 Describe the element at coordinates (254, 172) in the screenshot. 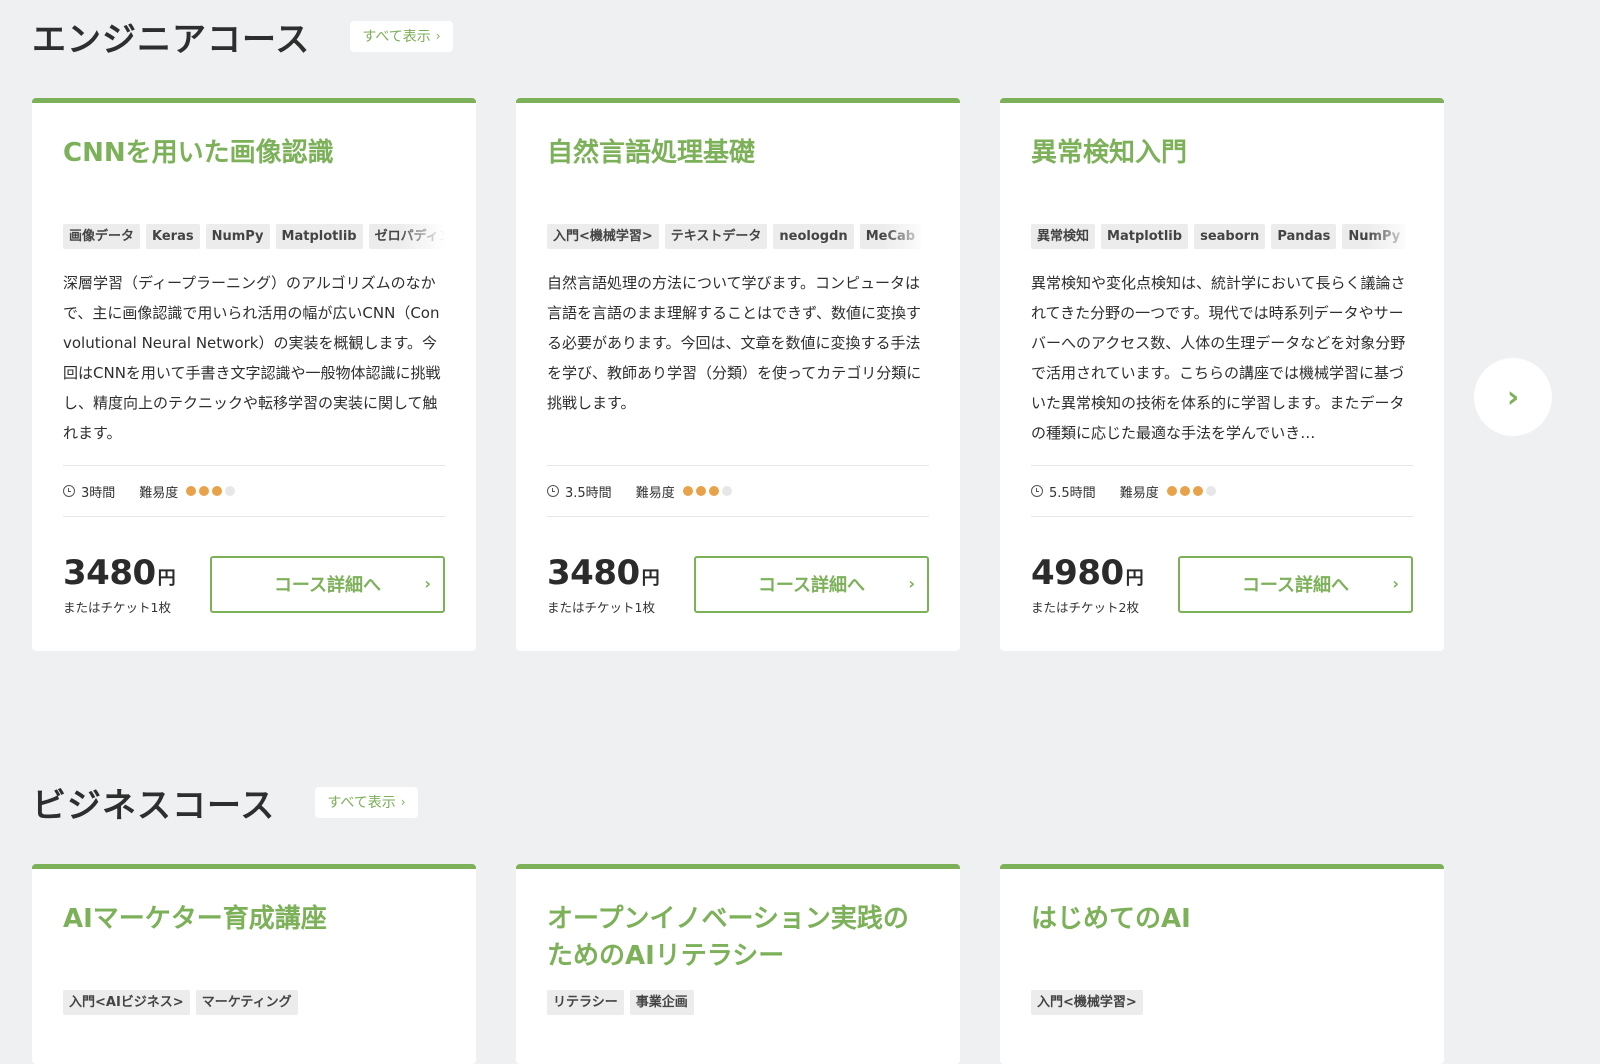

I see `course-title: CNNを用いた画像認識` at that location.